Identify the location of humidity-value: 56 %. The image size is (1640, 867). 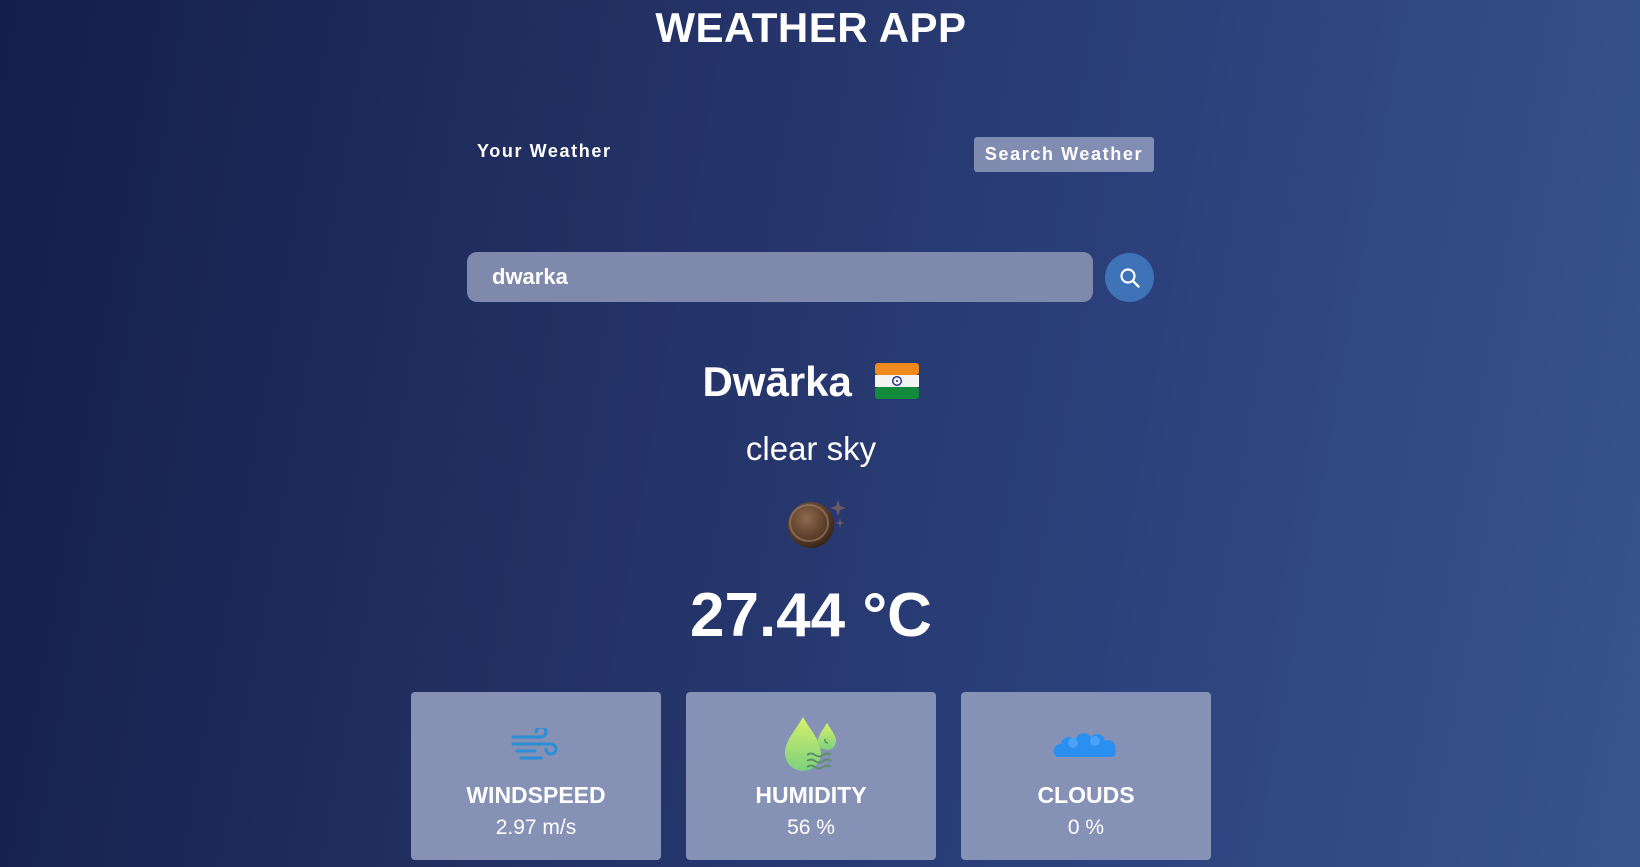
(811, 827).